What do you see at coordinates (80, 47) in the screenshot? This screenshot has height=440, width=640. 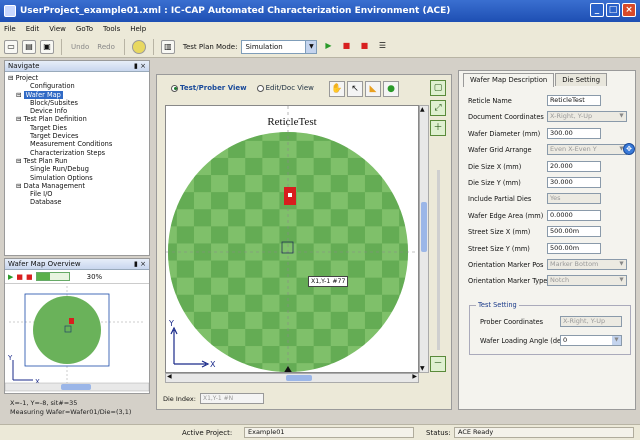 I see `undo-button: Undo` at bounding box center [80, 47].